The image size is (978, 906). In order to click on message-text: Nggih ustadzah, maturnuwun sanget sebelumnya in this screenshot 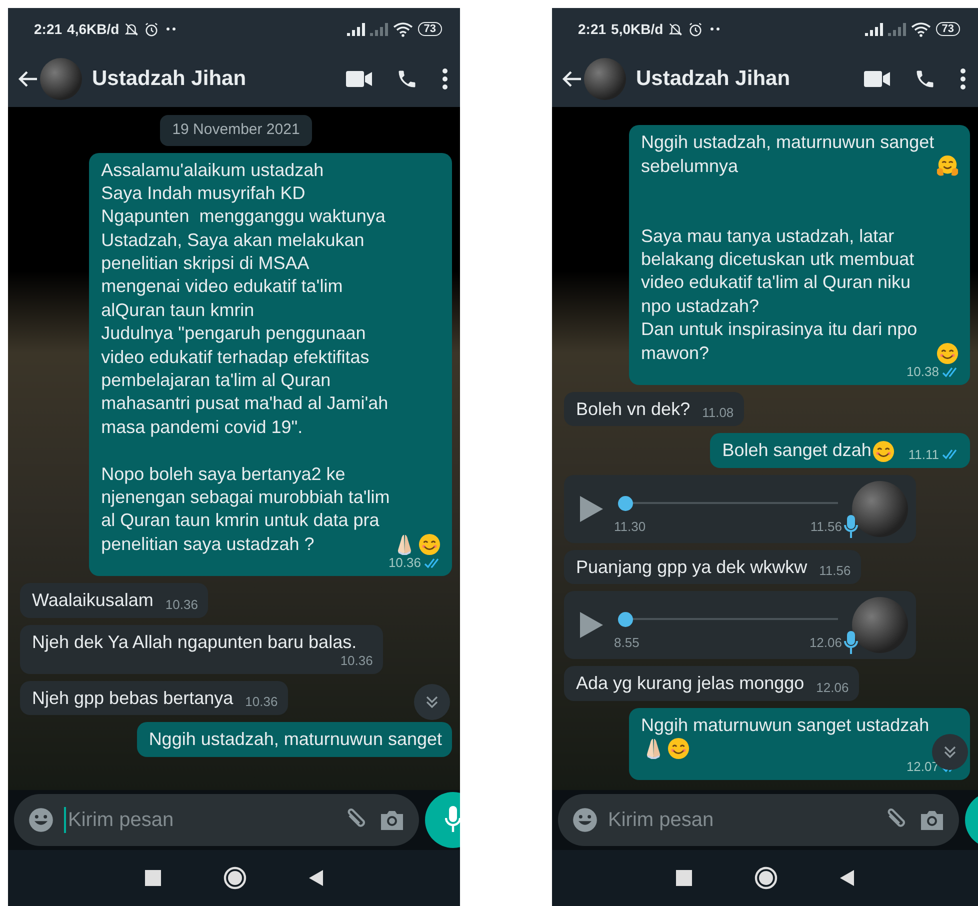, I will do `click(787, 154)`.